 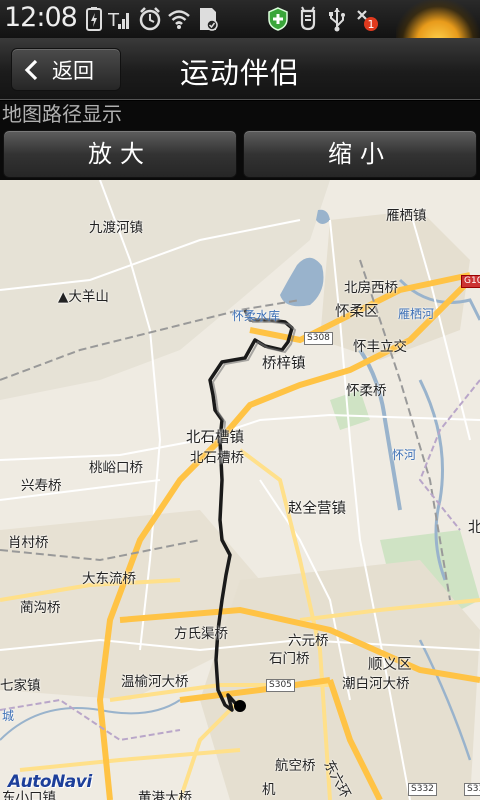 I want to click on map-label: 怀丰立交, so click(x=380, y=347).